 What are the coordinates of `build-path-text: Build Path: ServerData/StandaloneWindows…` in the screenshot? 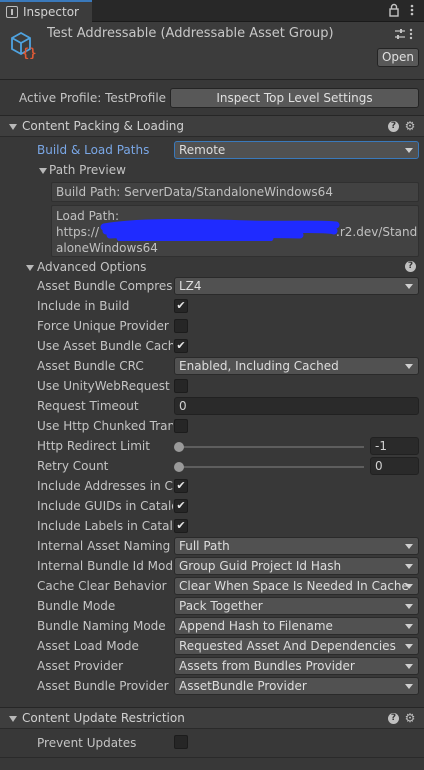 It's located at (194, 192).